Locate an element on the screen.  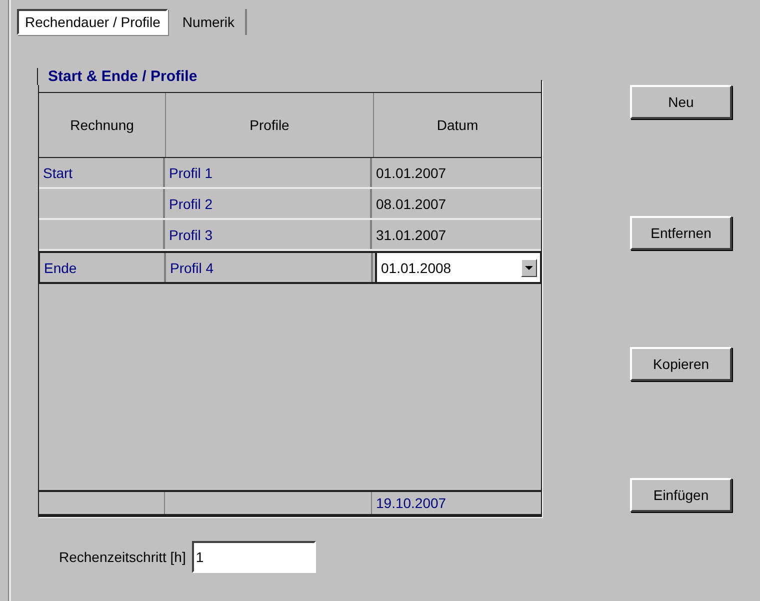
action-button: Neu is located at coordinates (681, 102).